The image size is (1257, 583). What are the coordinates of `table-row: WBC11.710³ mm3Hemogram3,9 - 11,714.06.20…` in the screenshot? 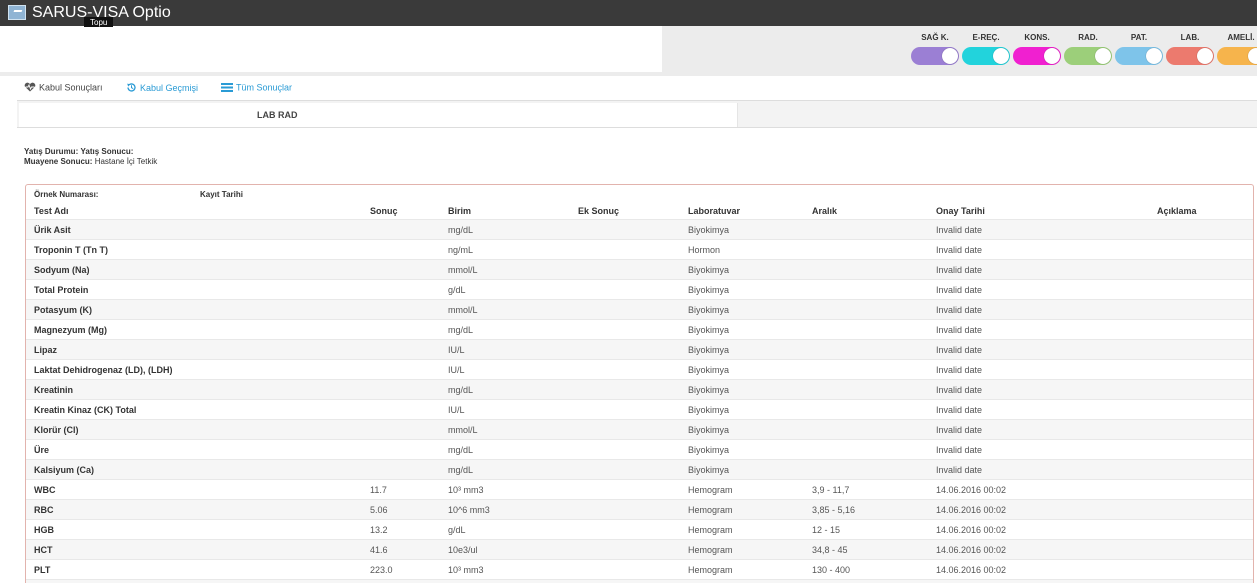 It's located at (639, 490).